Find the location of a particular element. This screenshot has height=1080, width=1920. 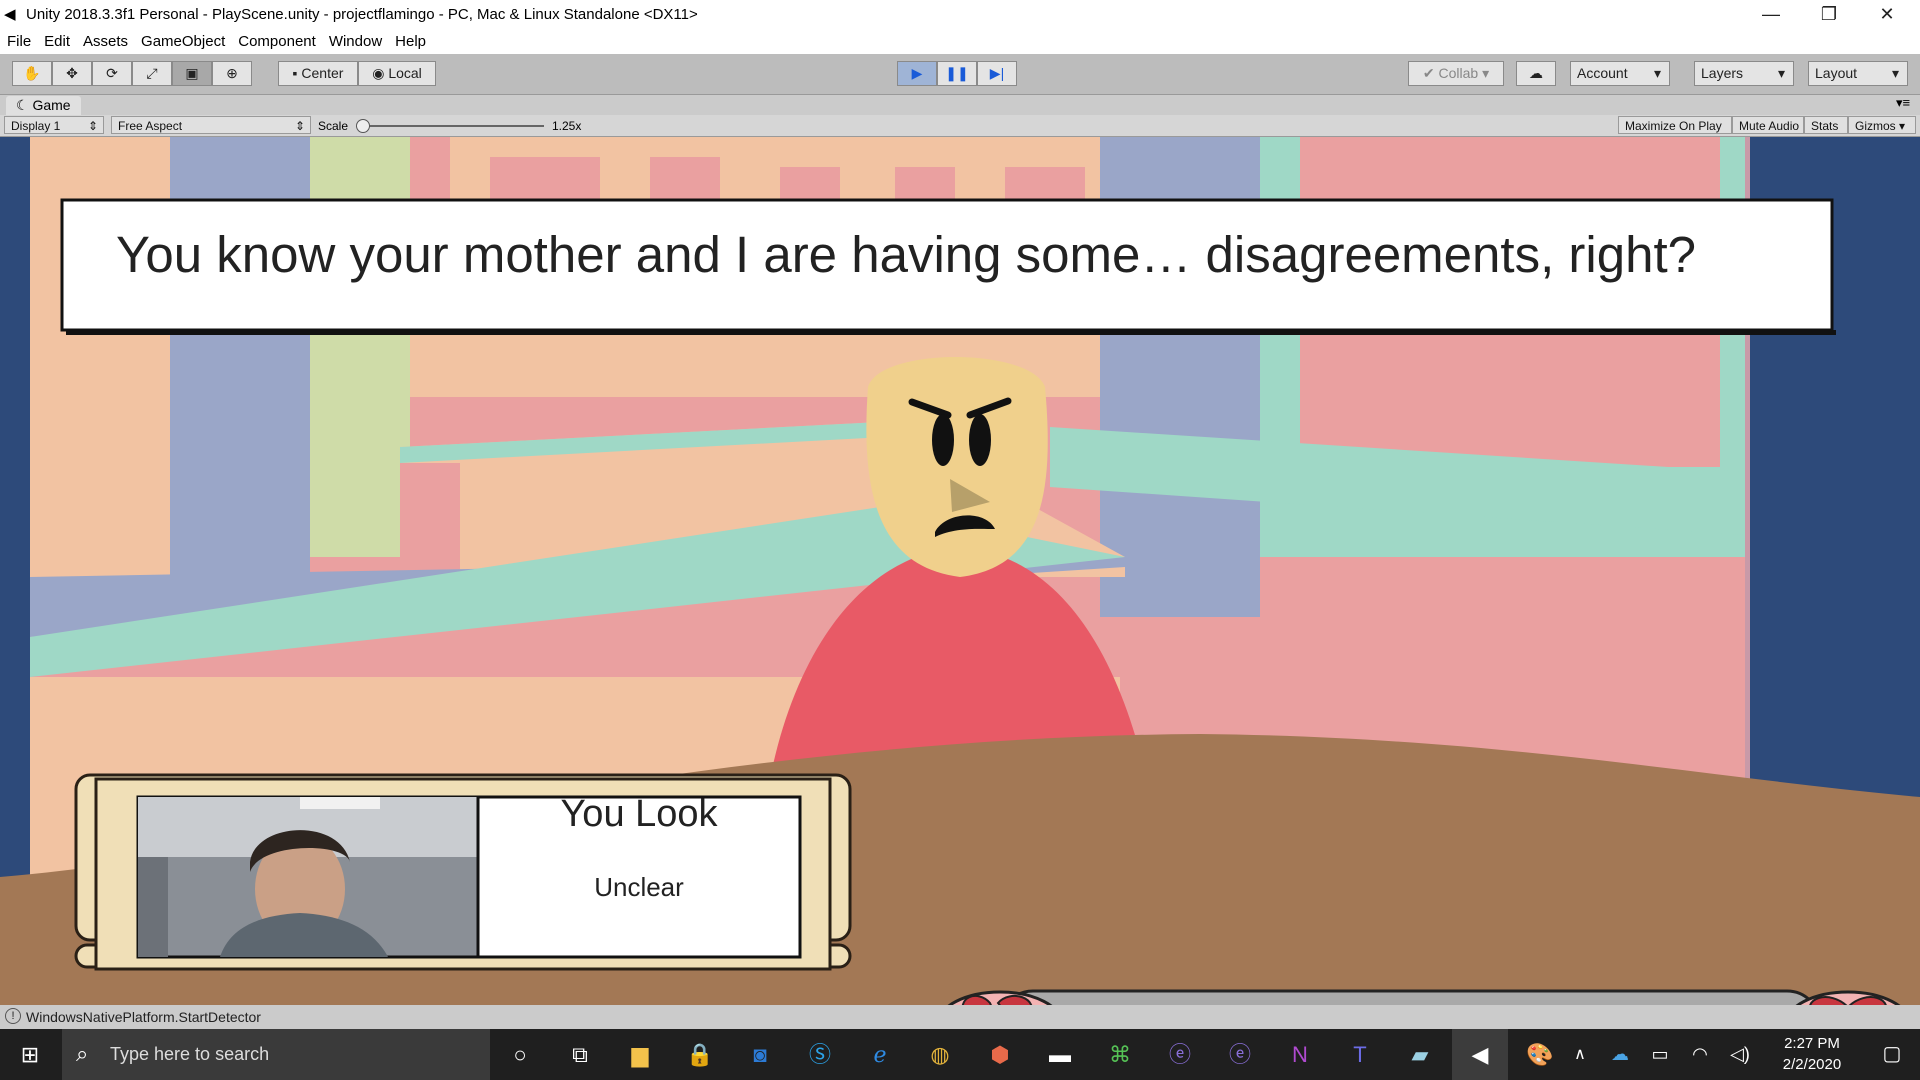

pause-button: ❚❚ is located at coordinates (957, 73).